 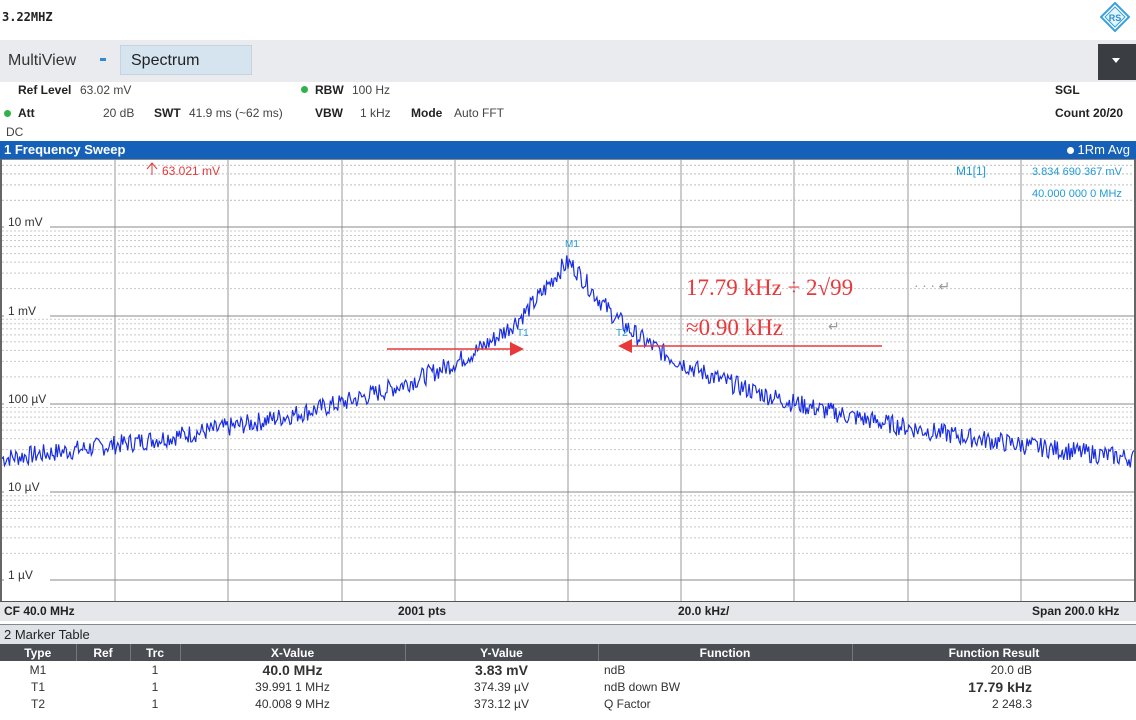 I want to click on col-y-value: Y-Value, so click(x=502, y=652).